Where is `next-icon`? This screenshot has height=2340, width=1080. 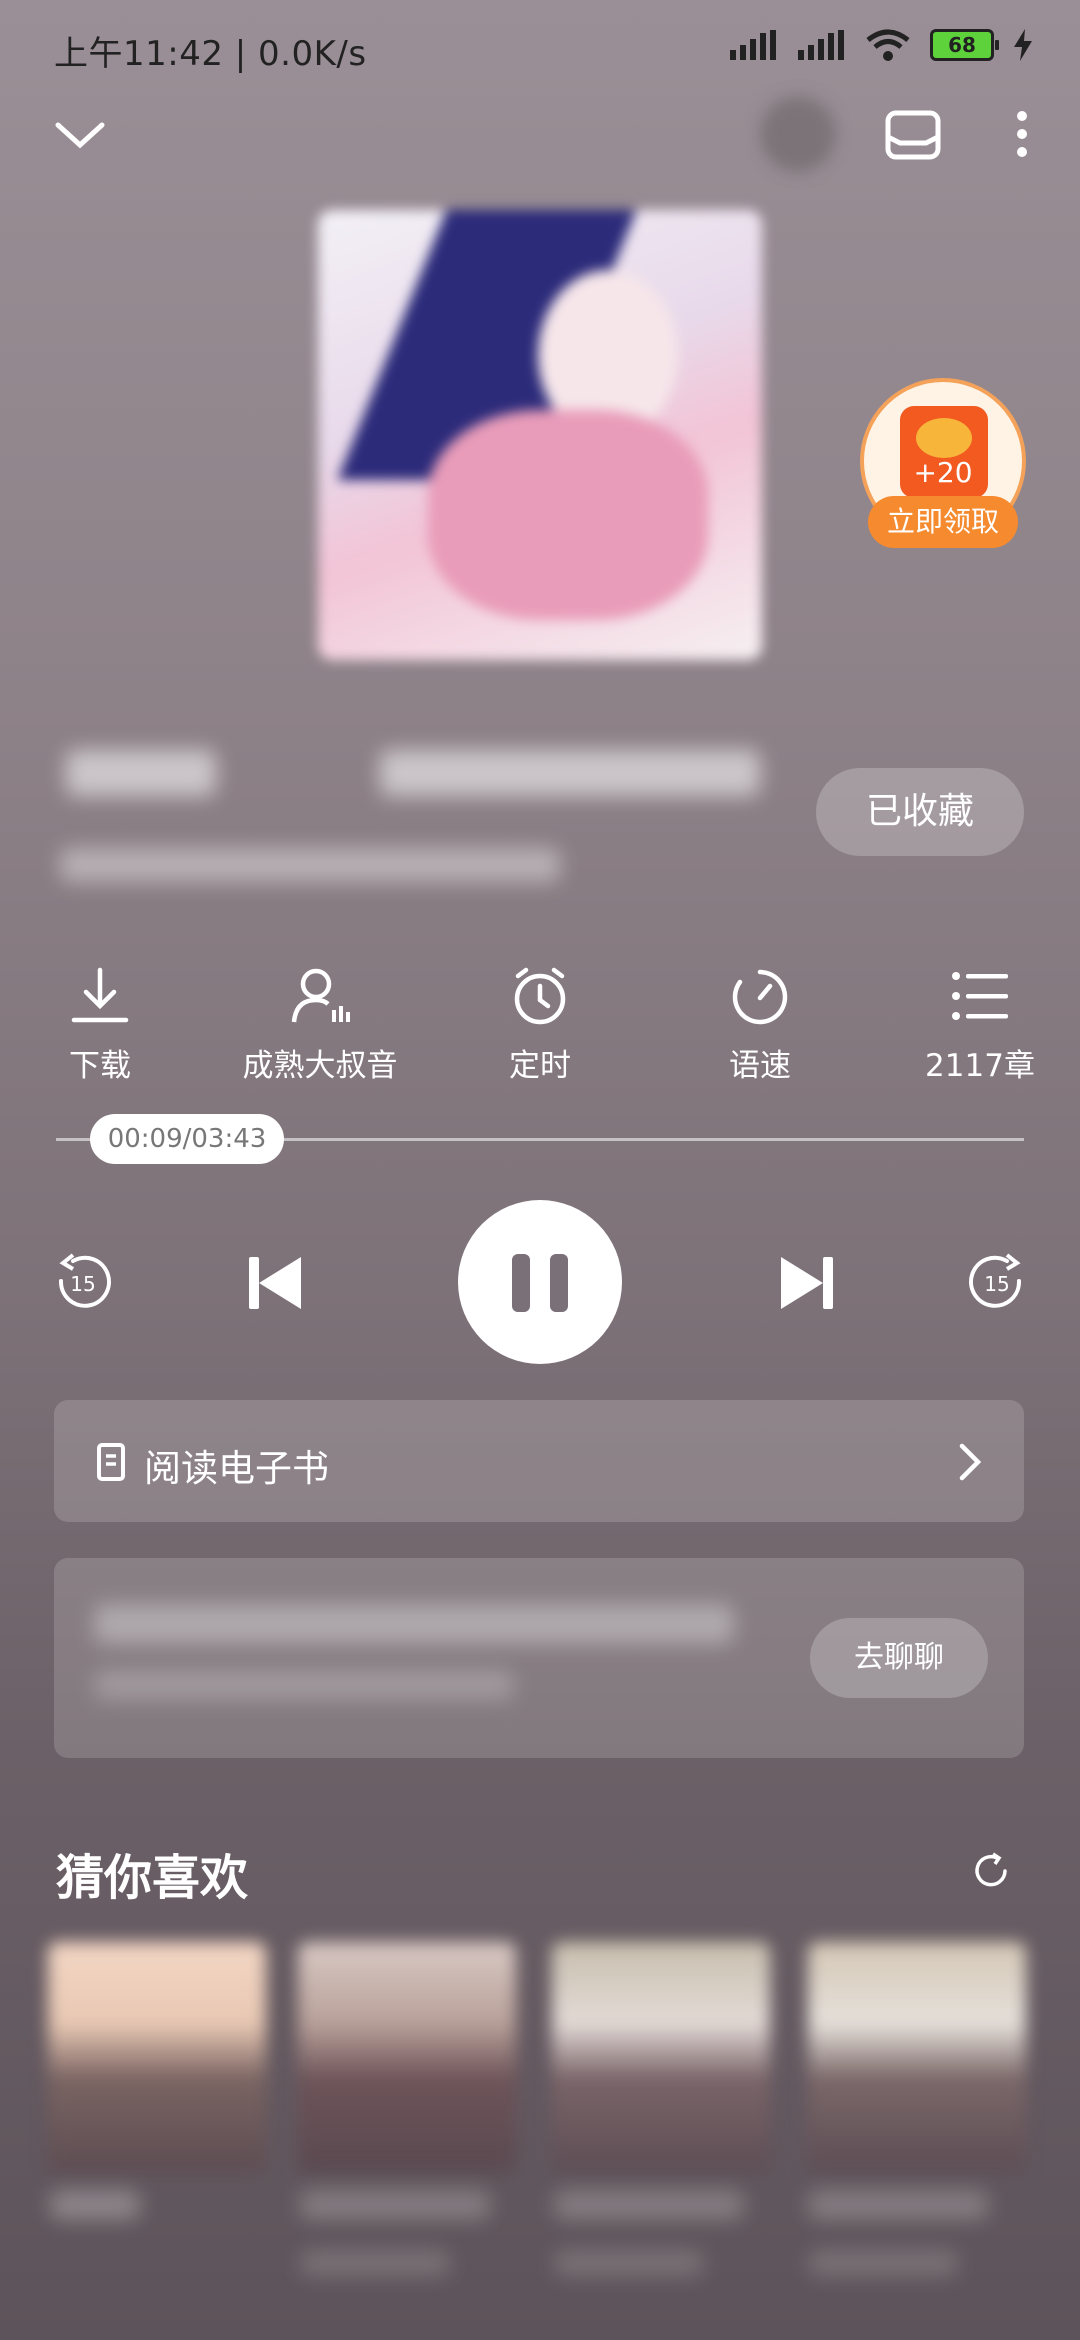 next-icon is located at coordinates (807, 1283).